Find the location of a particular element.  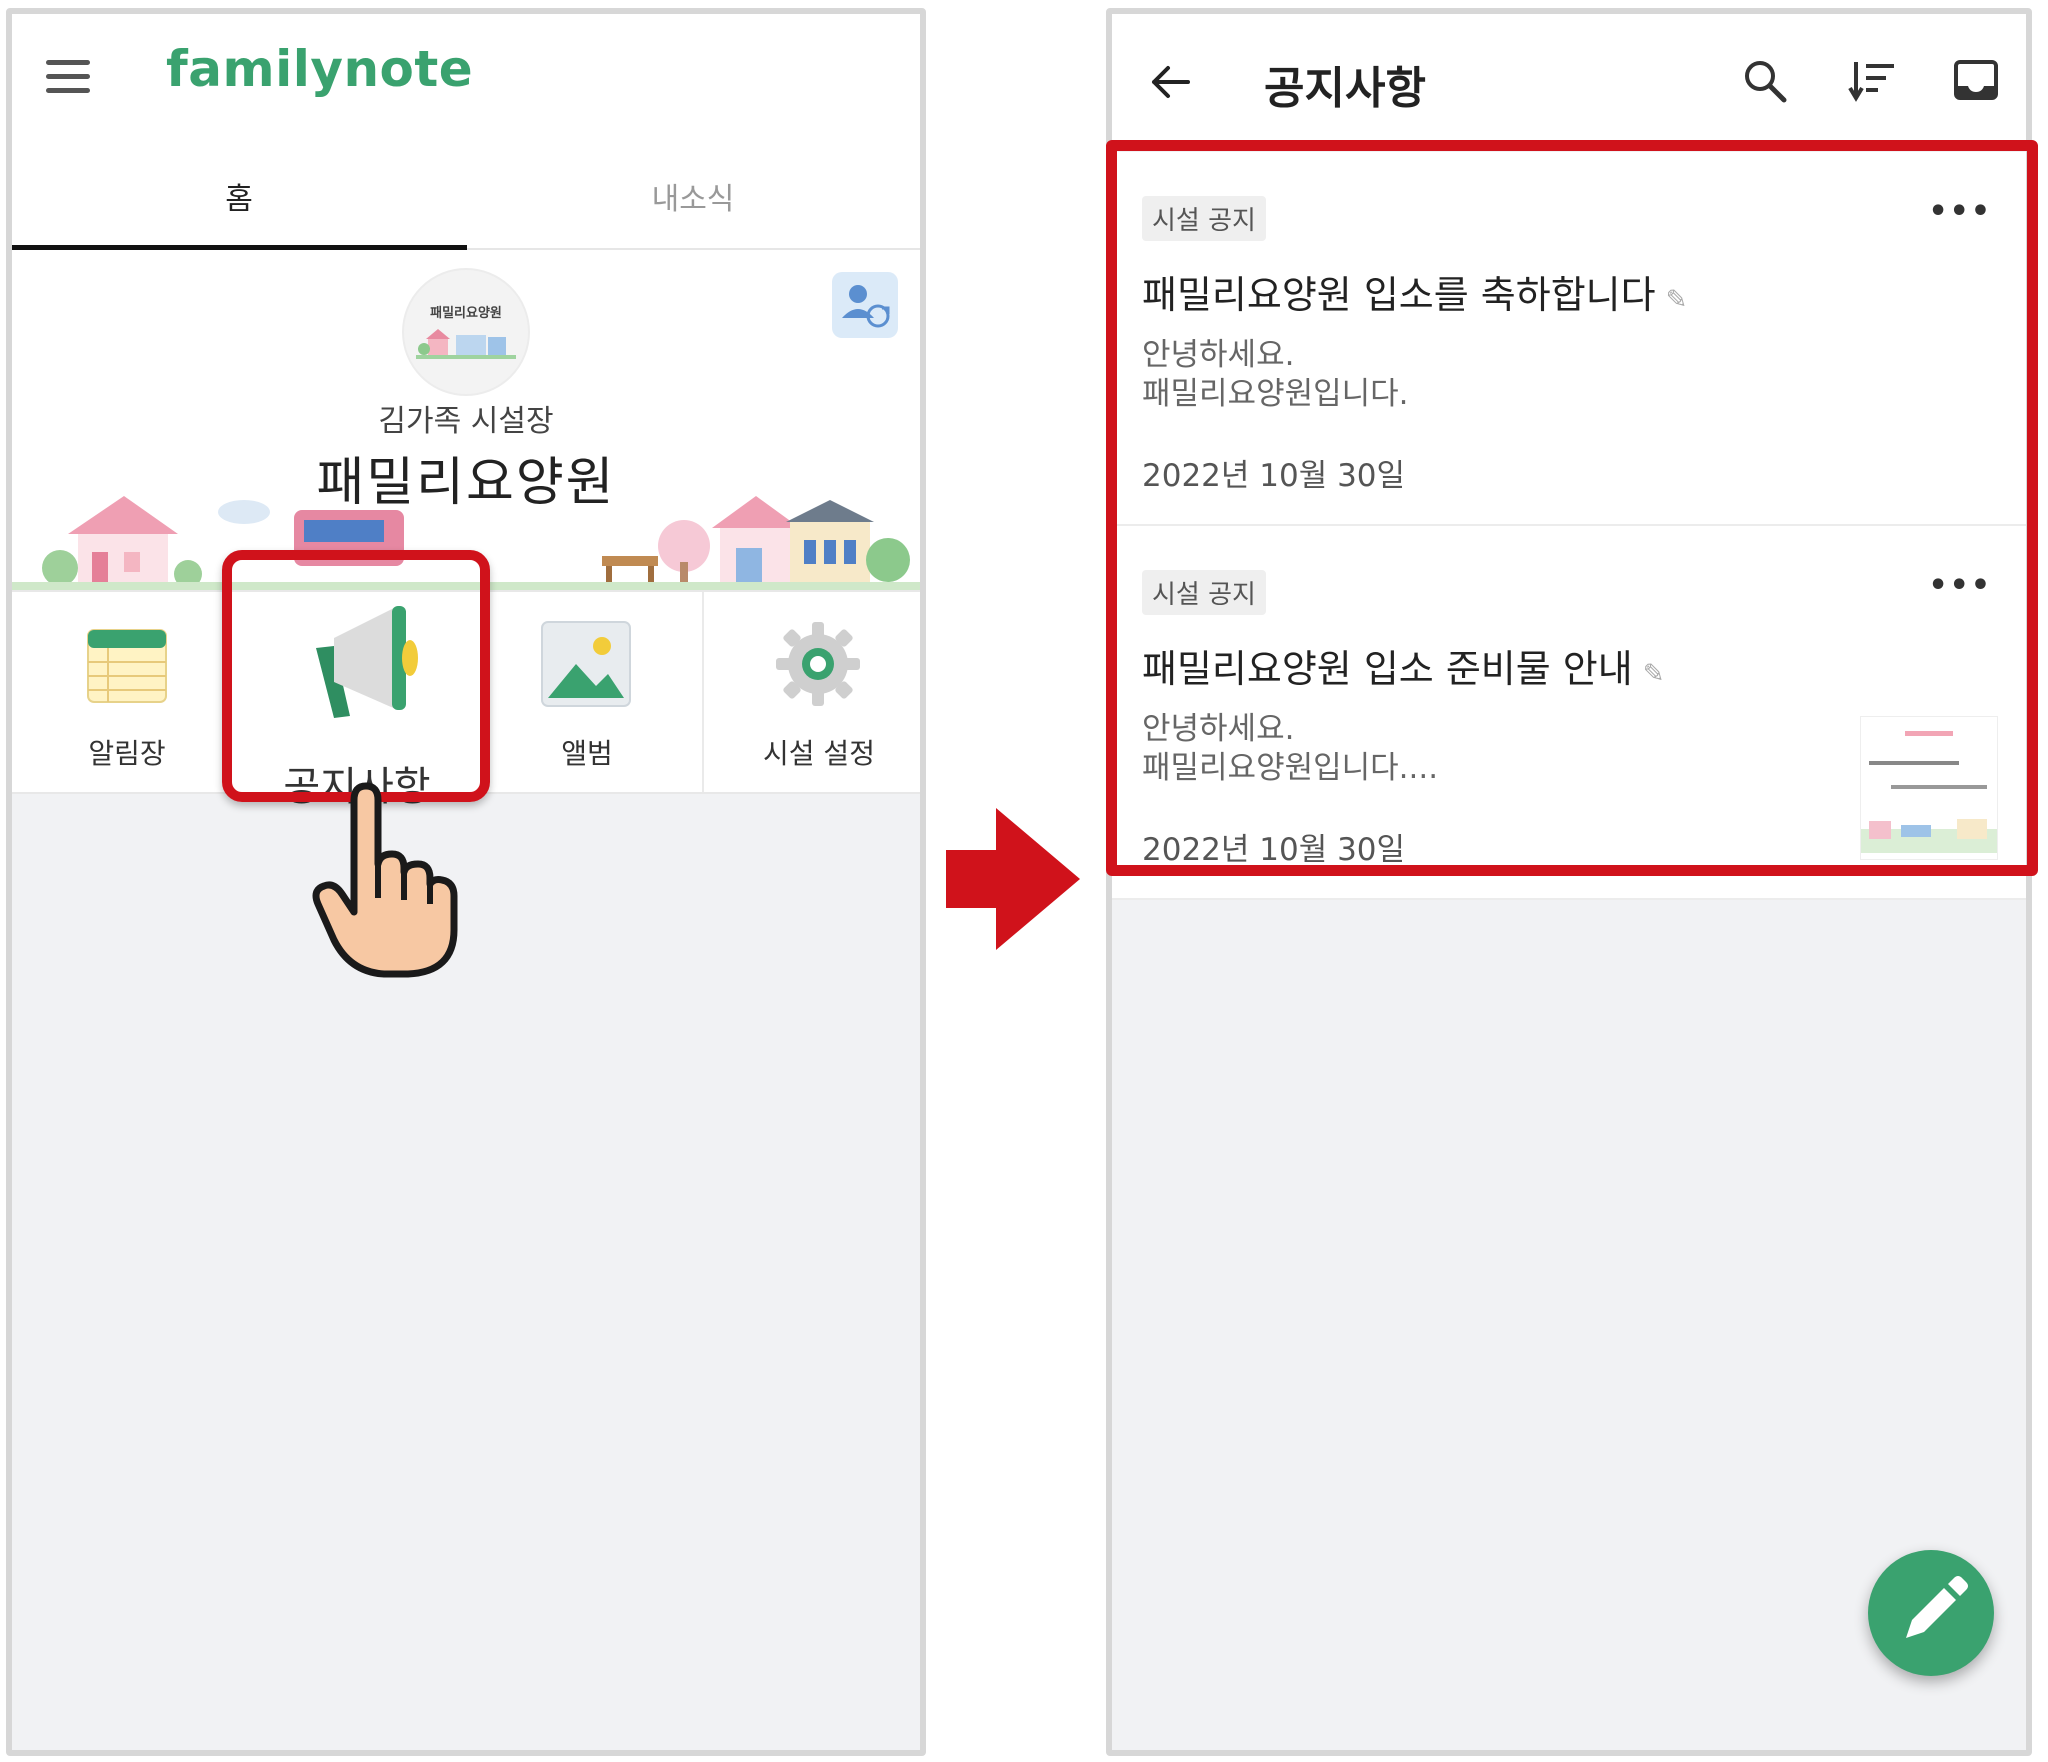

tab-my-news: 내소식 is located at coordinates (693, 196).